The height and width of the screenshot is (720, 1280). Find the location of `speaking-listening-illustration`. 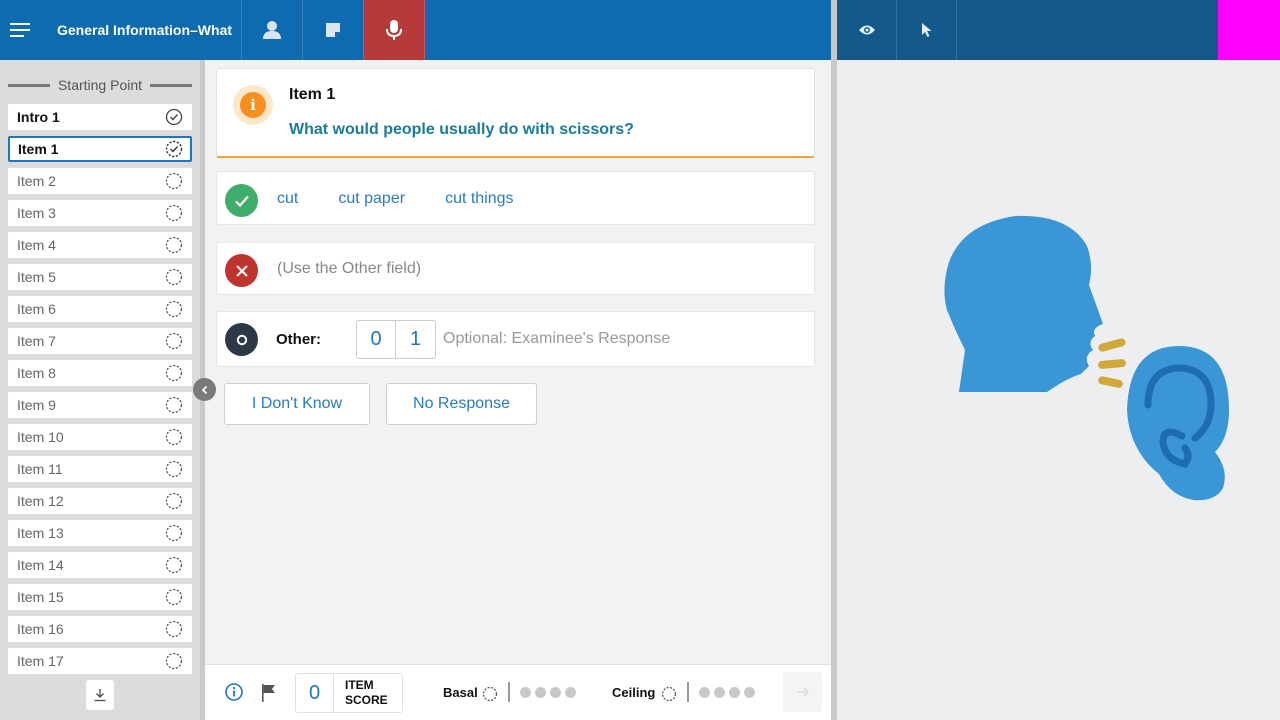

speaking-listening-illustration is located at coordinates (1086, 358).